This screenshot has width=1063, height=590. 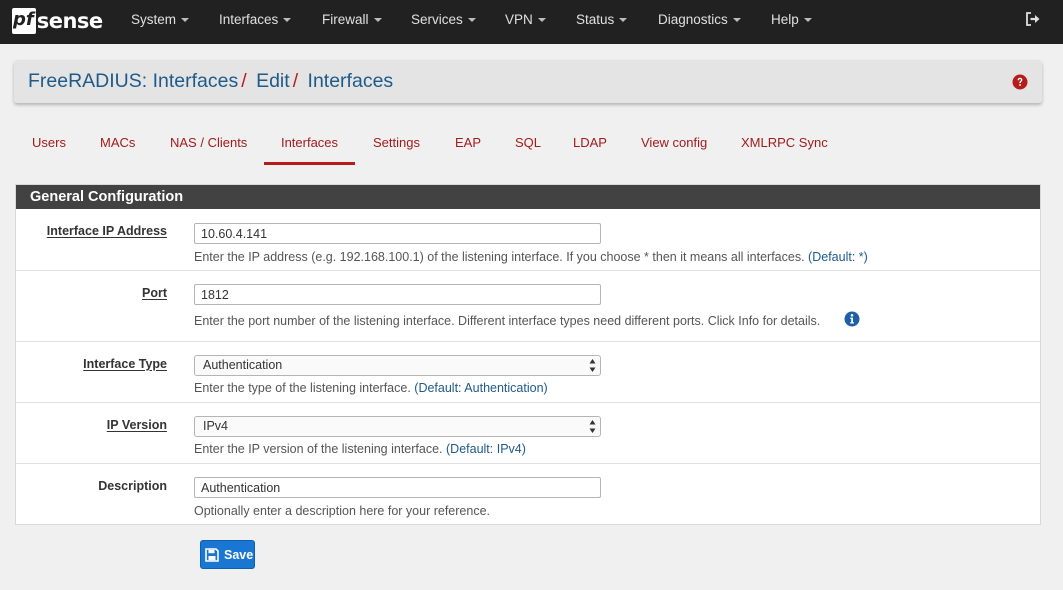 I want to click on nav-interfaces-menu: Interfaces, so click(x=255, y=22).